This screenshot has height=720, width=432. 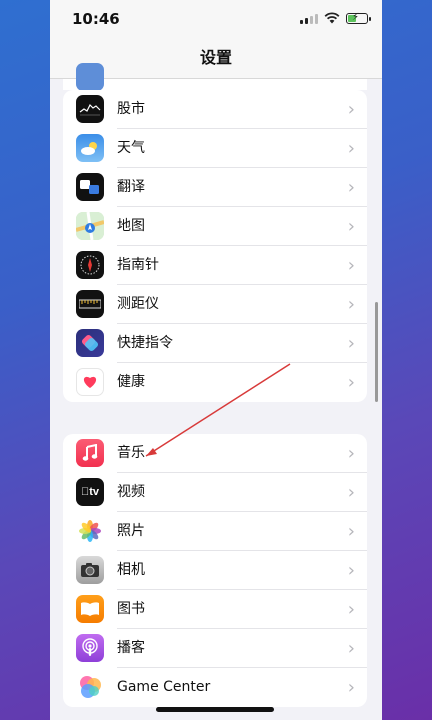 I want to click on home-indicator, so click(x=215, y=709).